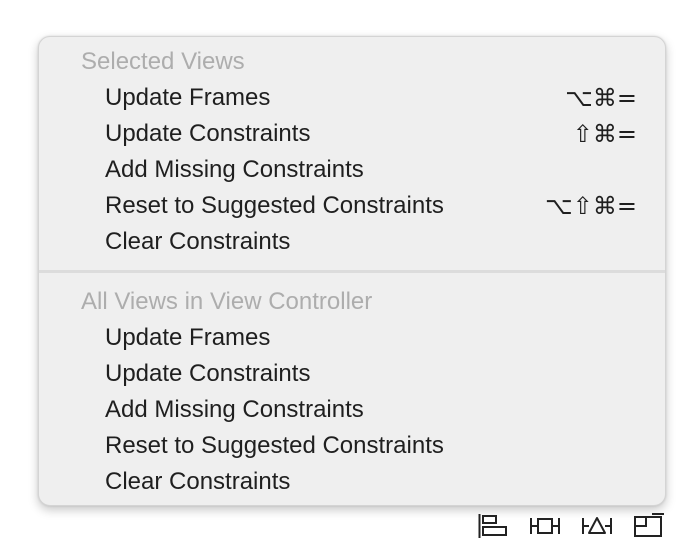 The height and width of the screenshot is (542, 678). I want to click on menu-item-update-frames-all: Update Frames, so click(352, 338).